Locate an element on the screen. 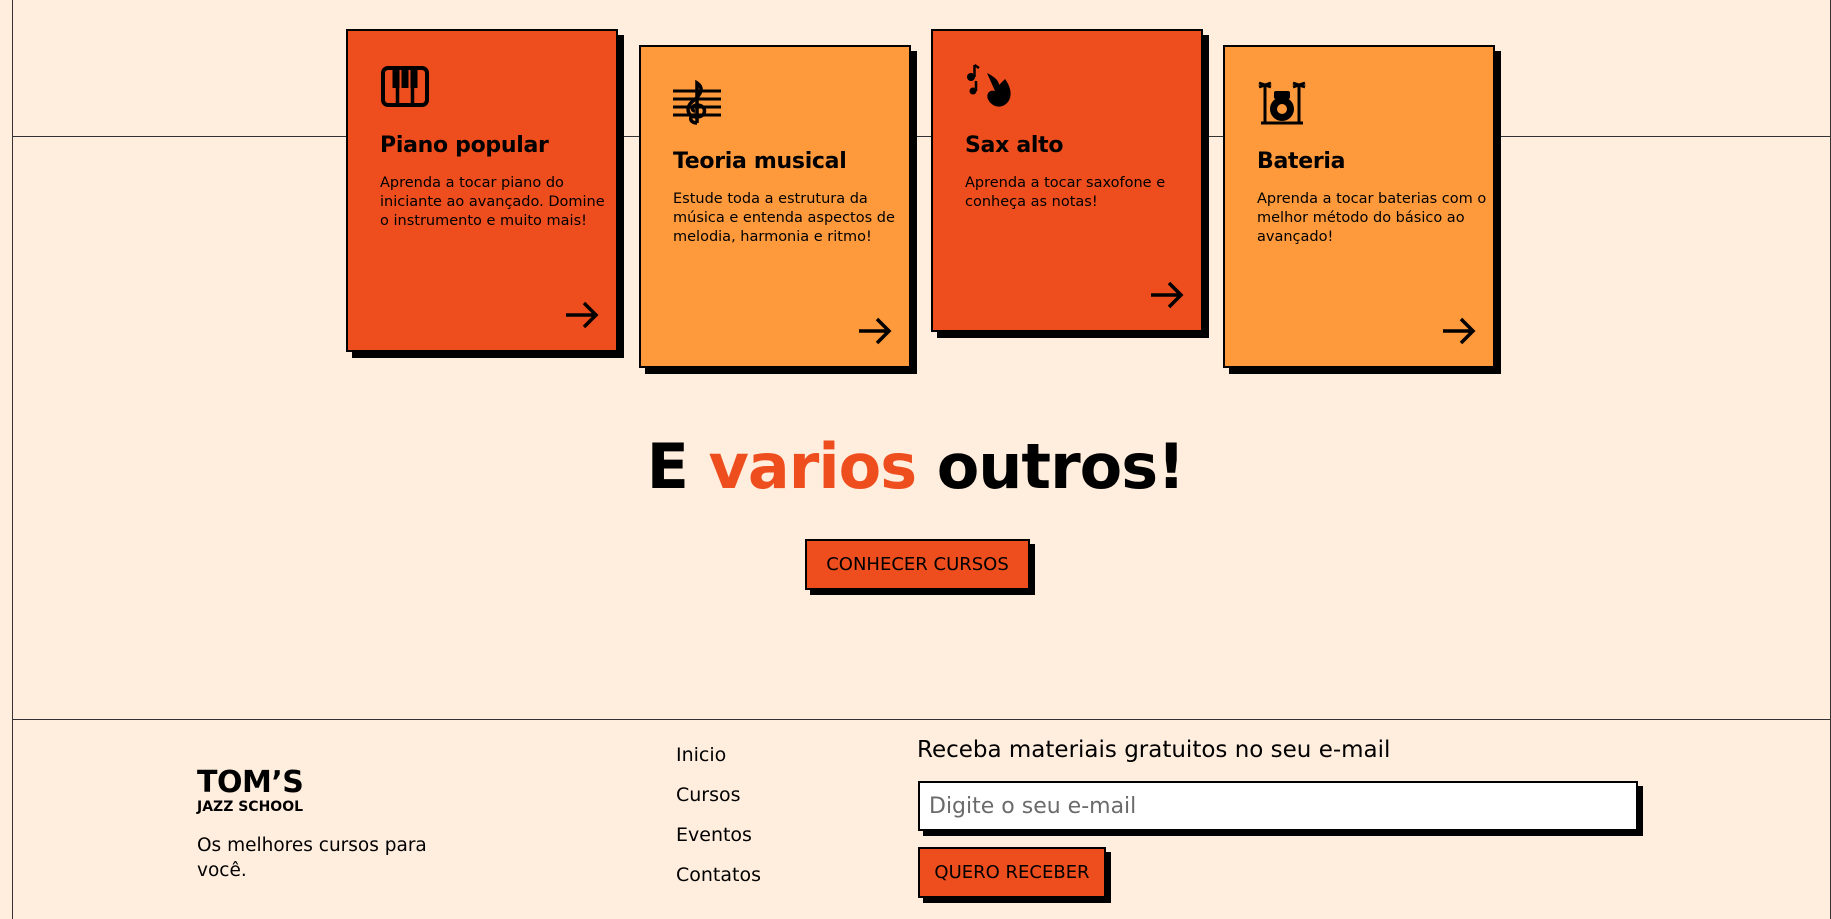 This screenshot has width=1831, height=919. piano-icon is located at coordinates (405, 86).